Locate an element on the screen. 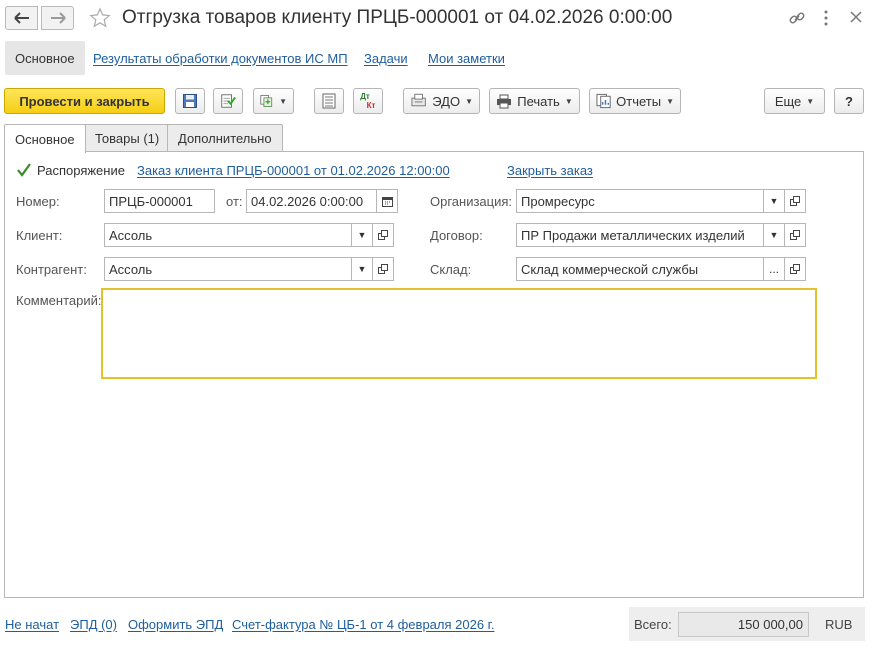 This screenshot has height=648, width=875. client-open-button is located at coordinates (383, 235).